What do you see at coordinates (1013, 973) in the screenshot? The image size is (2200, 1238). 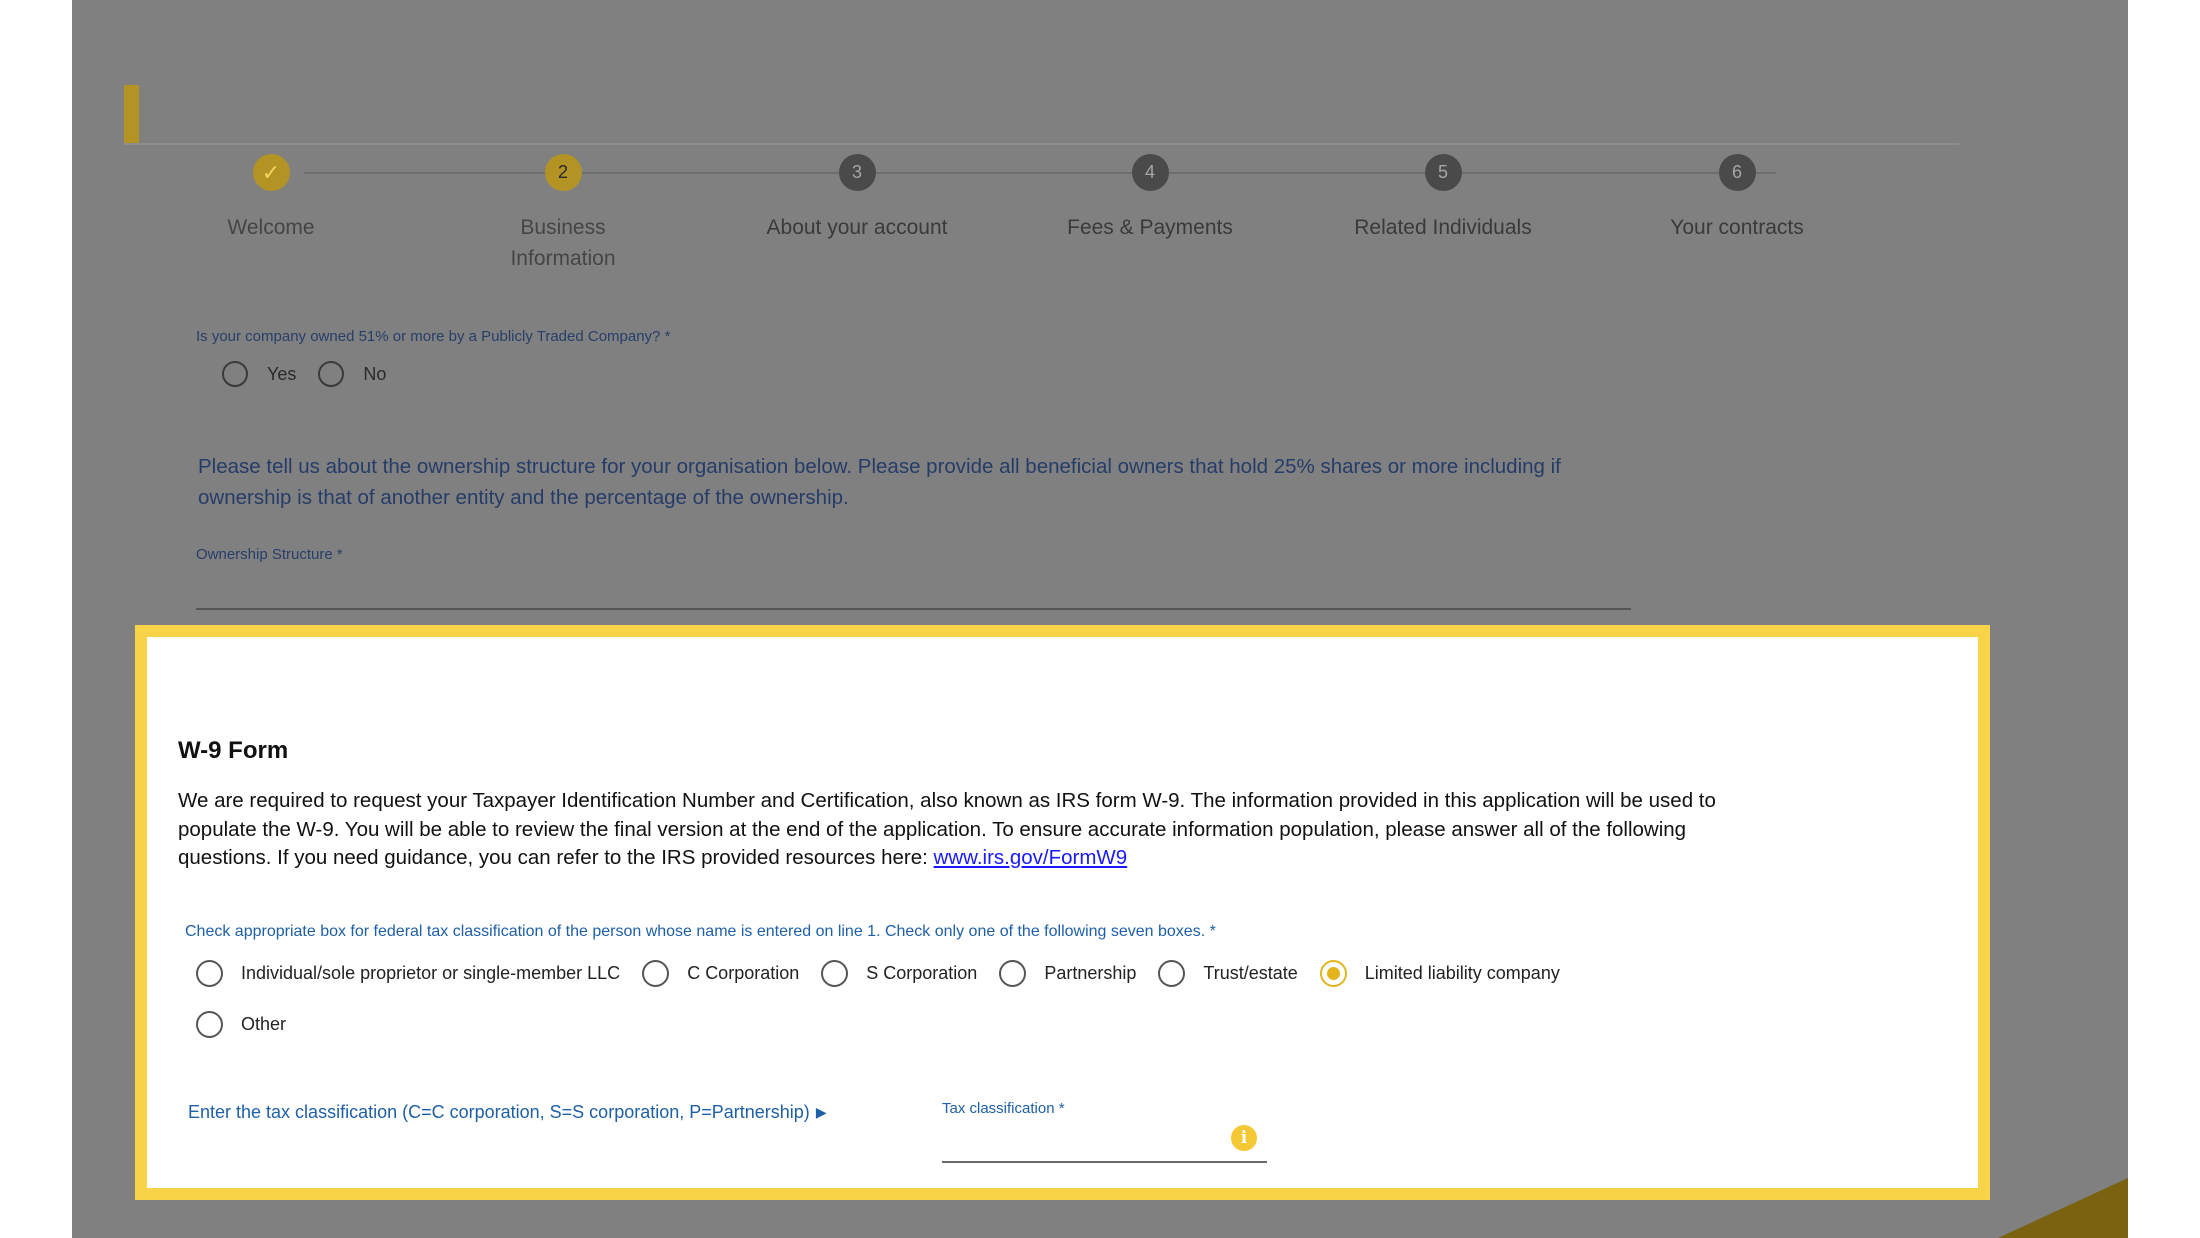 I see `partnership-radio` at bounding box center [1013, 973].